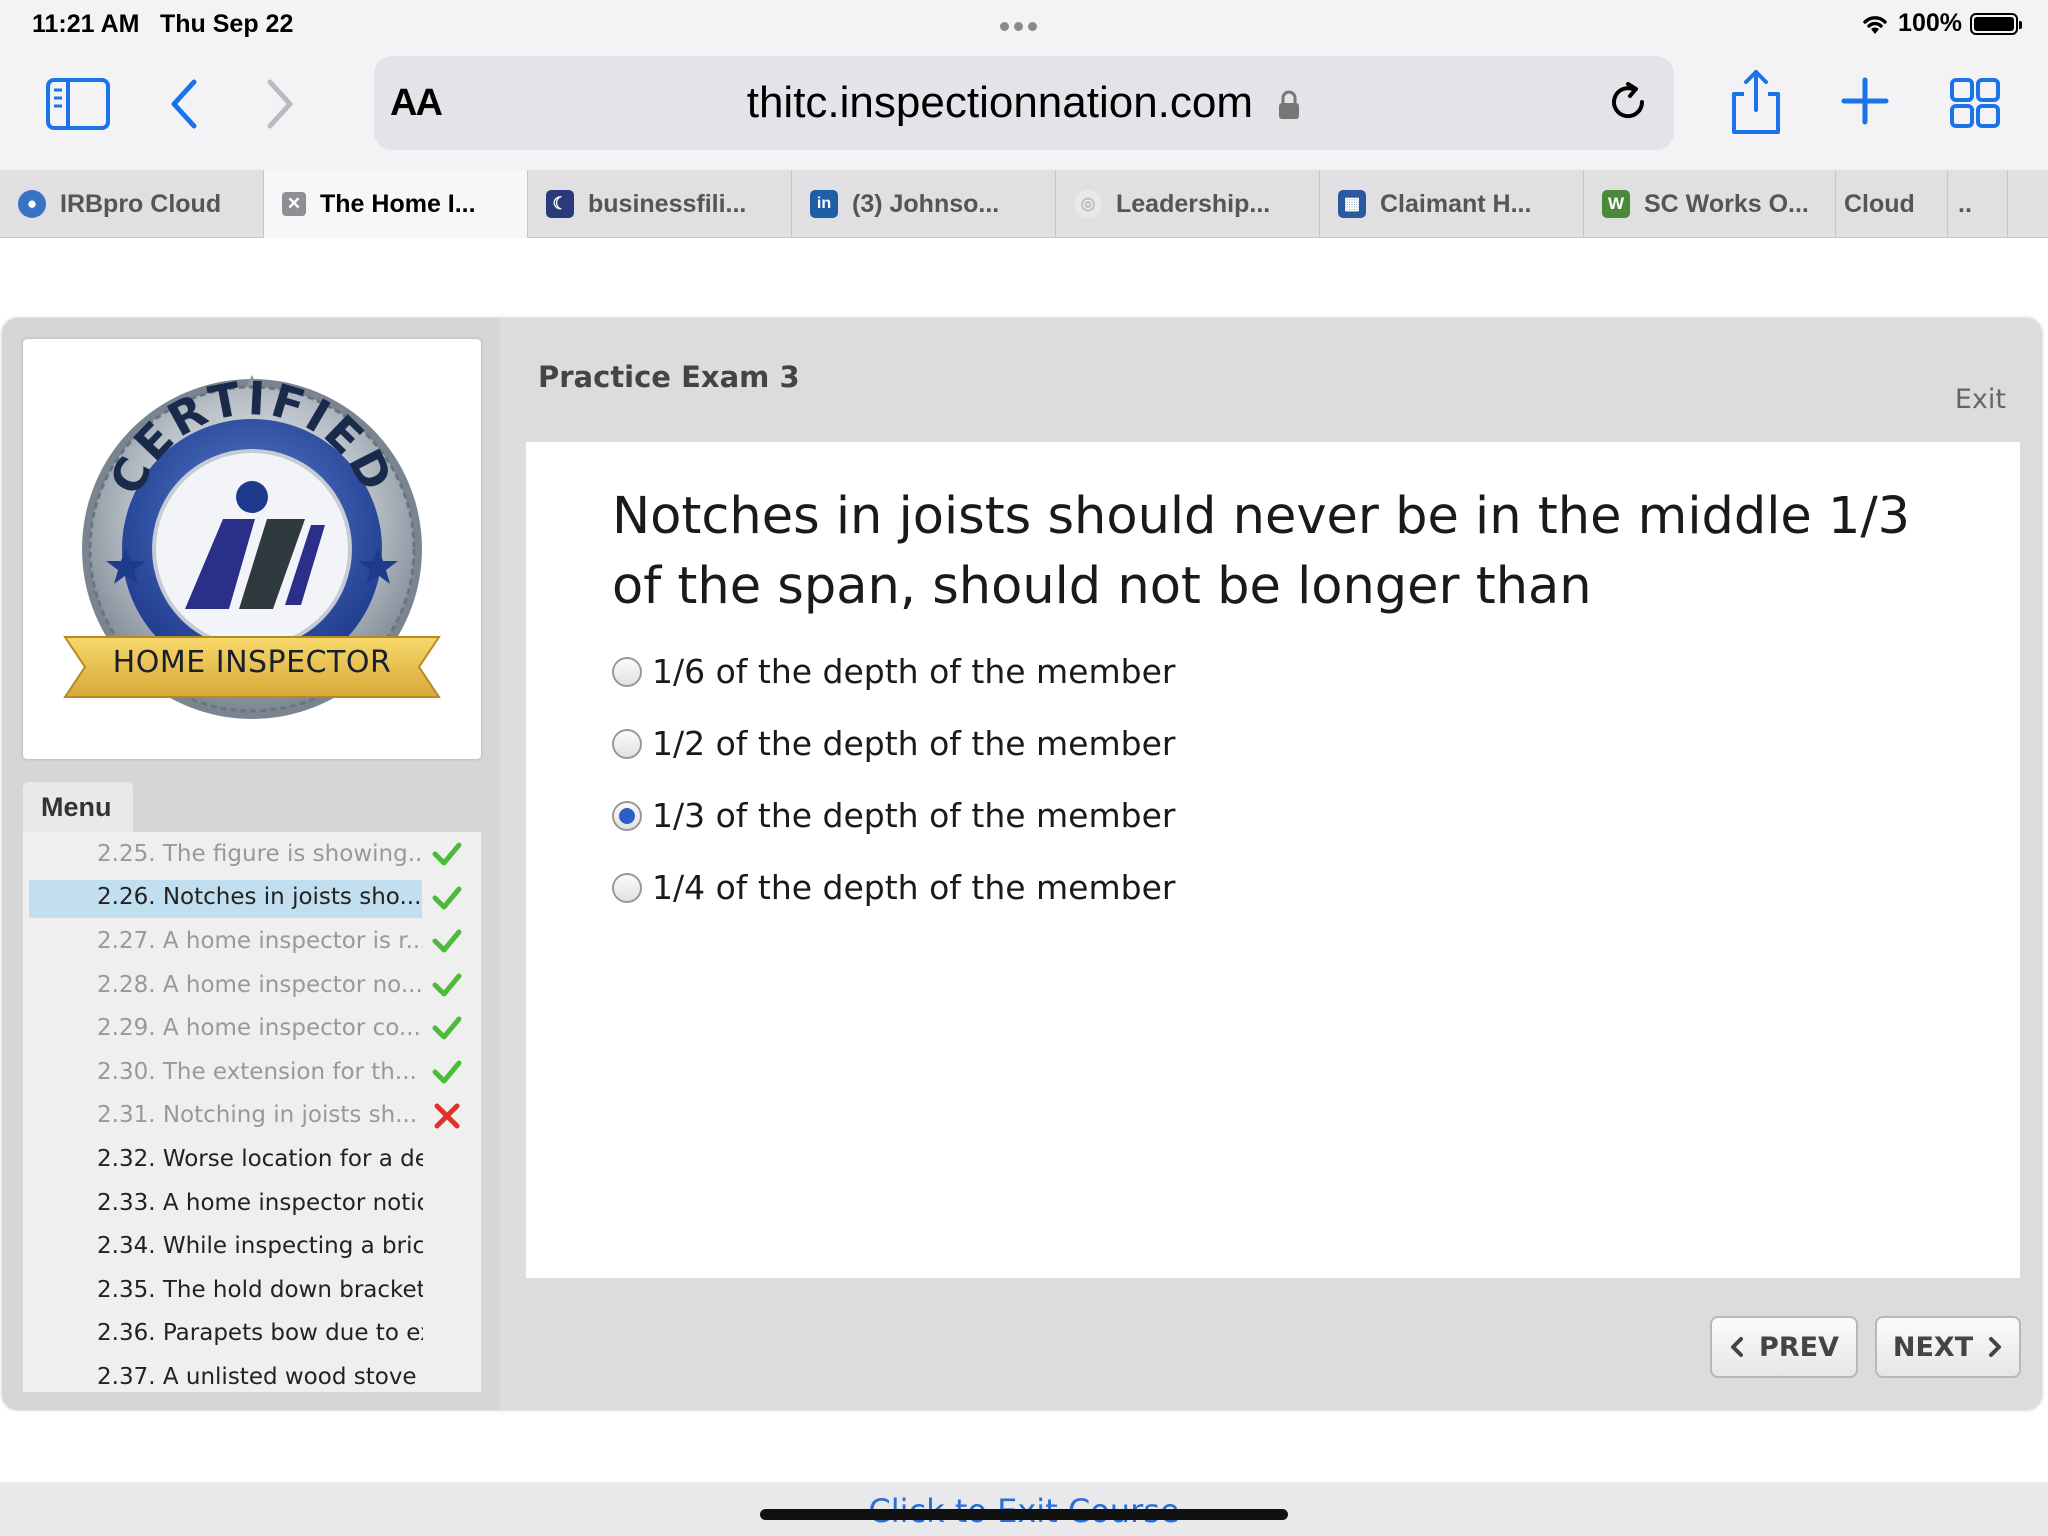 The height and width of the screenshot is (1536, 2048). I want to click on status-bar: 11:21 AM Thu Sep 22 100%, so click(1024, 25).